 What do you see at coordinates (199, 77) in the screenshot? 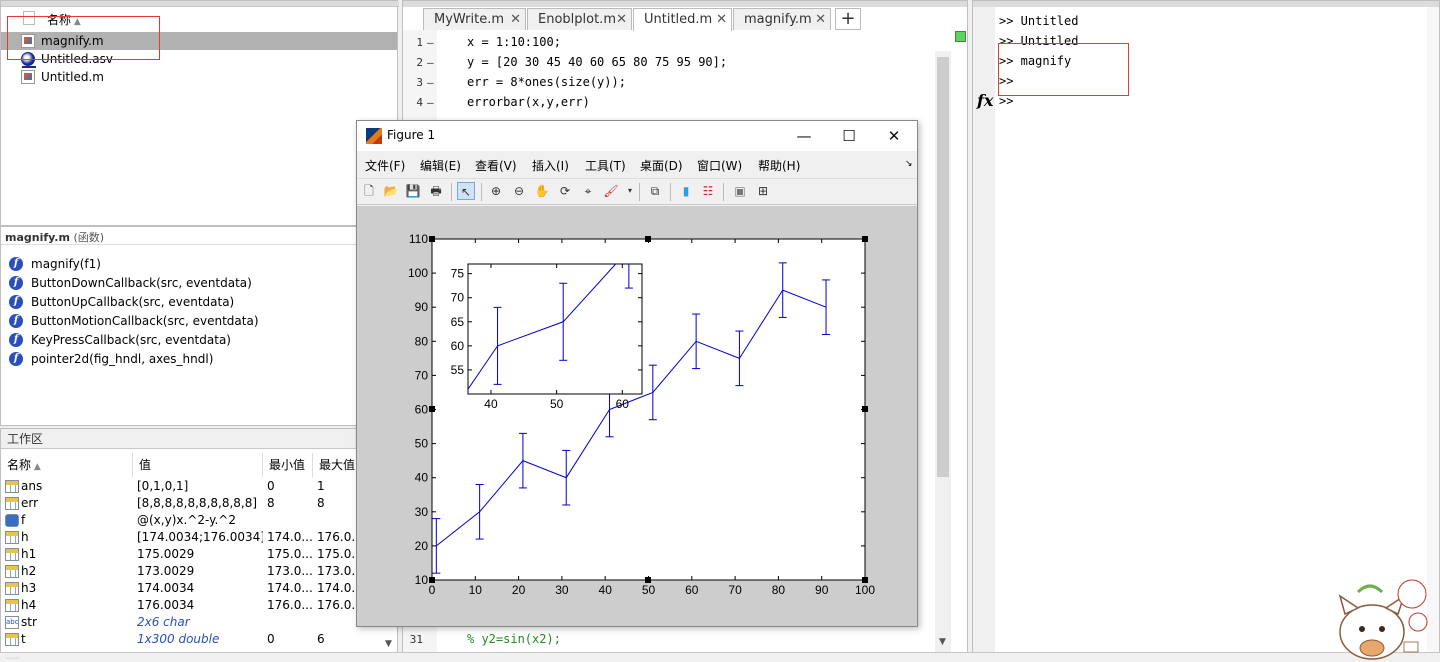
I see `file-item: Untitled.m` at bounding box center [199, 77].